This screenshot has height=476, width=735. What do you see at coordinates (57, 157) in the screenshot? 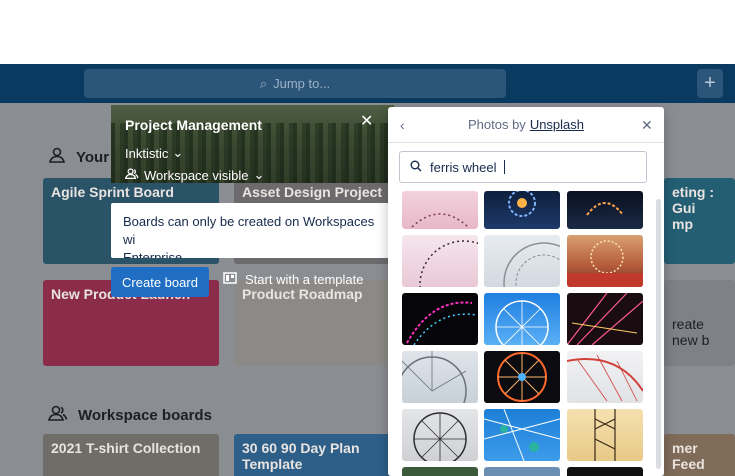
I see `person-icon` at bounding box center [57, 157].